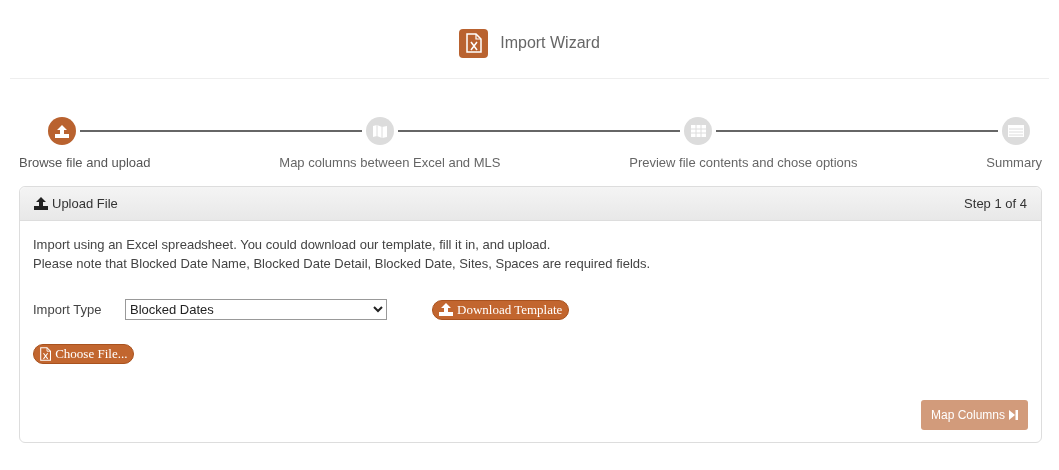  What do you see at coordinates (743, 162) in the screenshot?
I see `step-label: Preview file contents and chose options` at bounding box center [743, 162].